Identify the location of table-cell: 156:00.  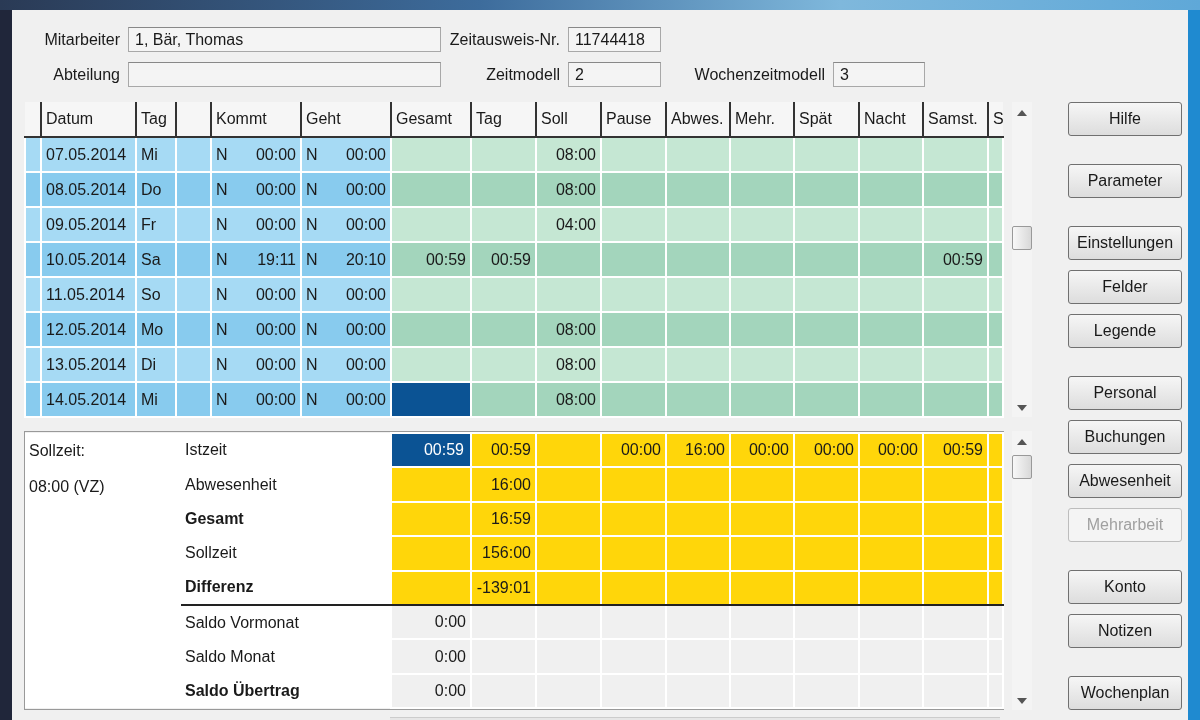
(503, 553).